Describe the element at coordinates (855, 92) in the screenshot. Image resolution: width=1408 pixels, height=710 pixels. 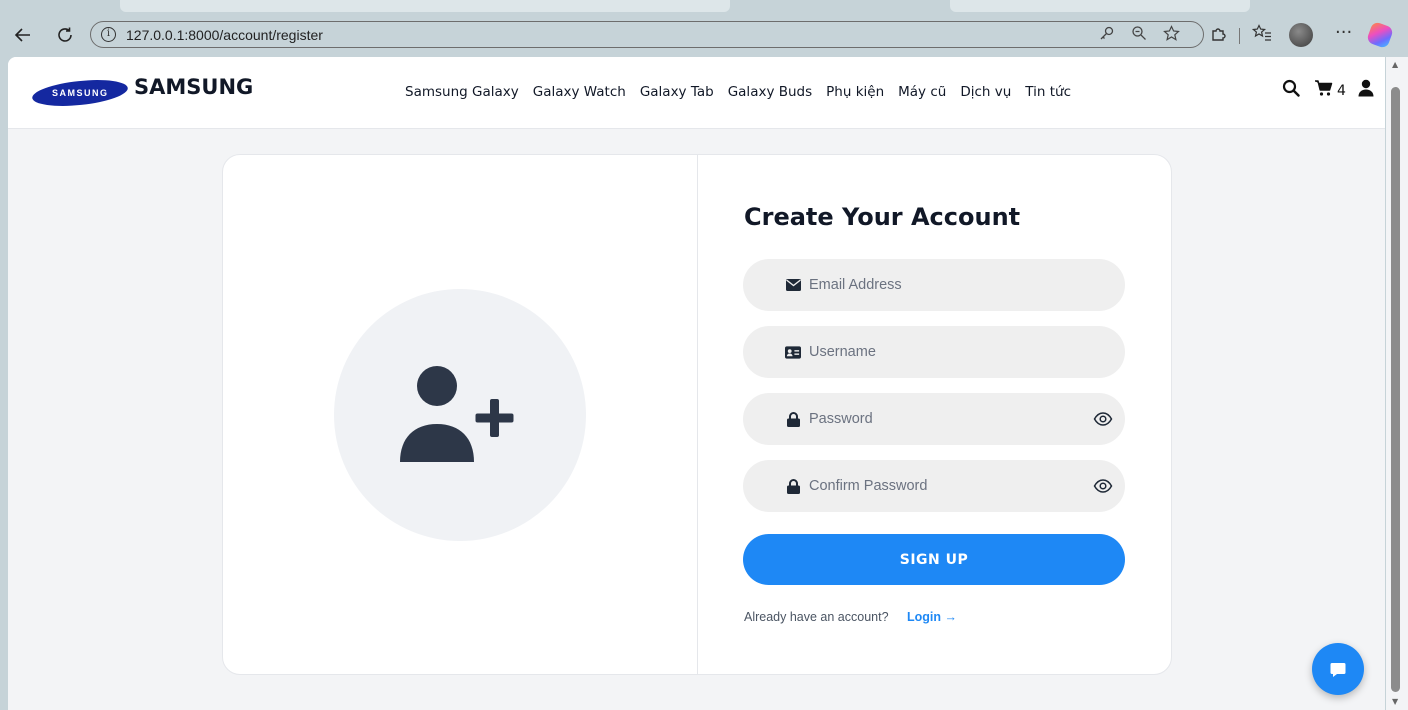
I see `nav-phu-kien: Phụ kiện` at that location.